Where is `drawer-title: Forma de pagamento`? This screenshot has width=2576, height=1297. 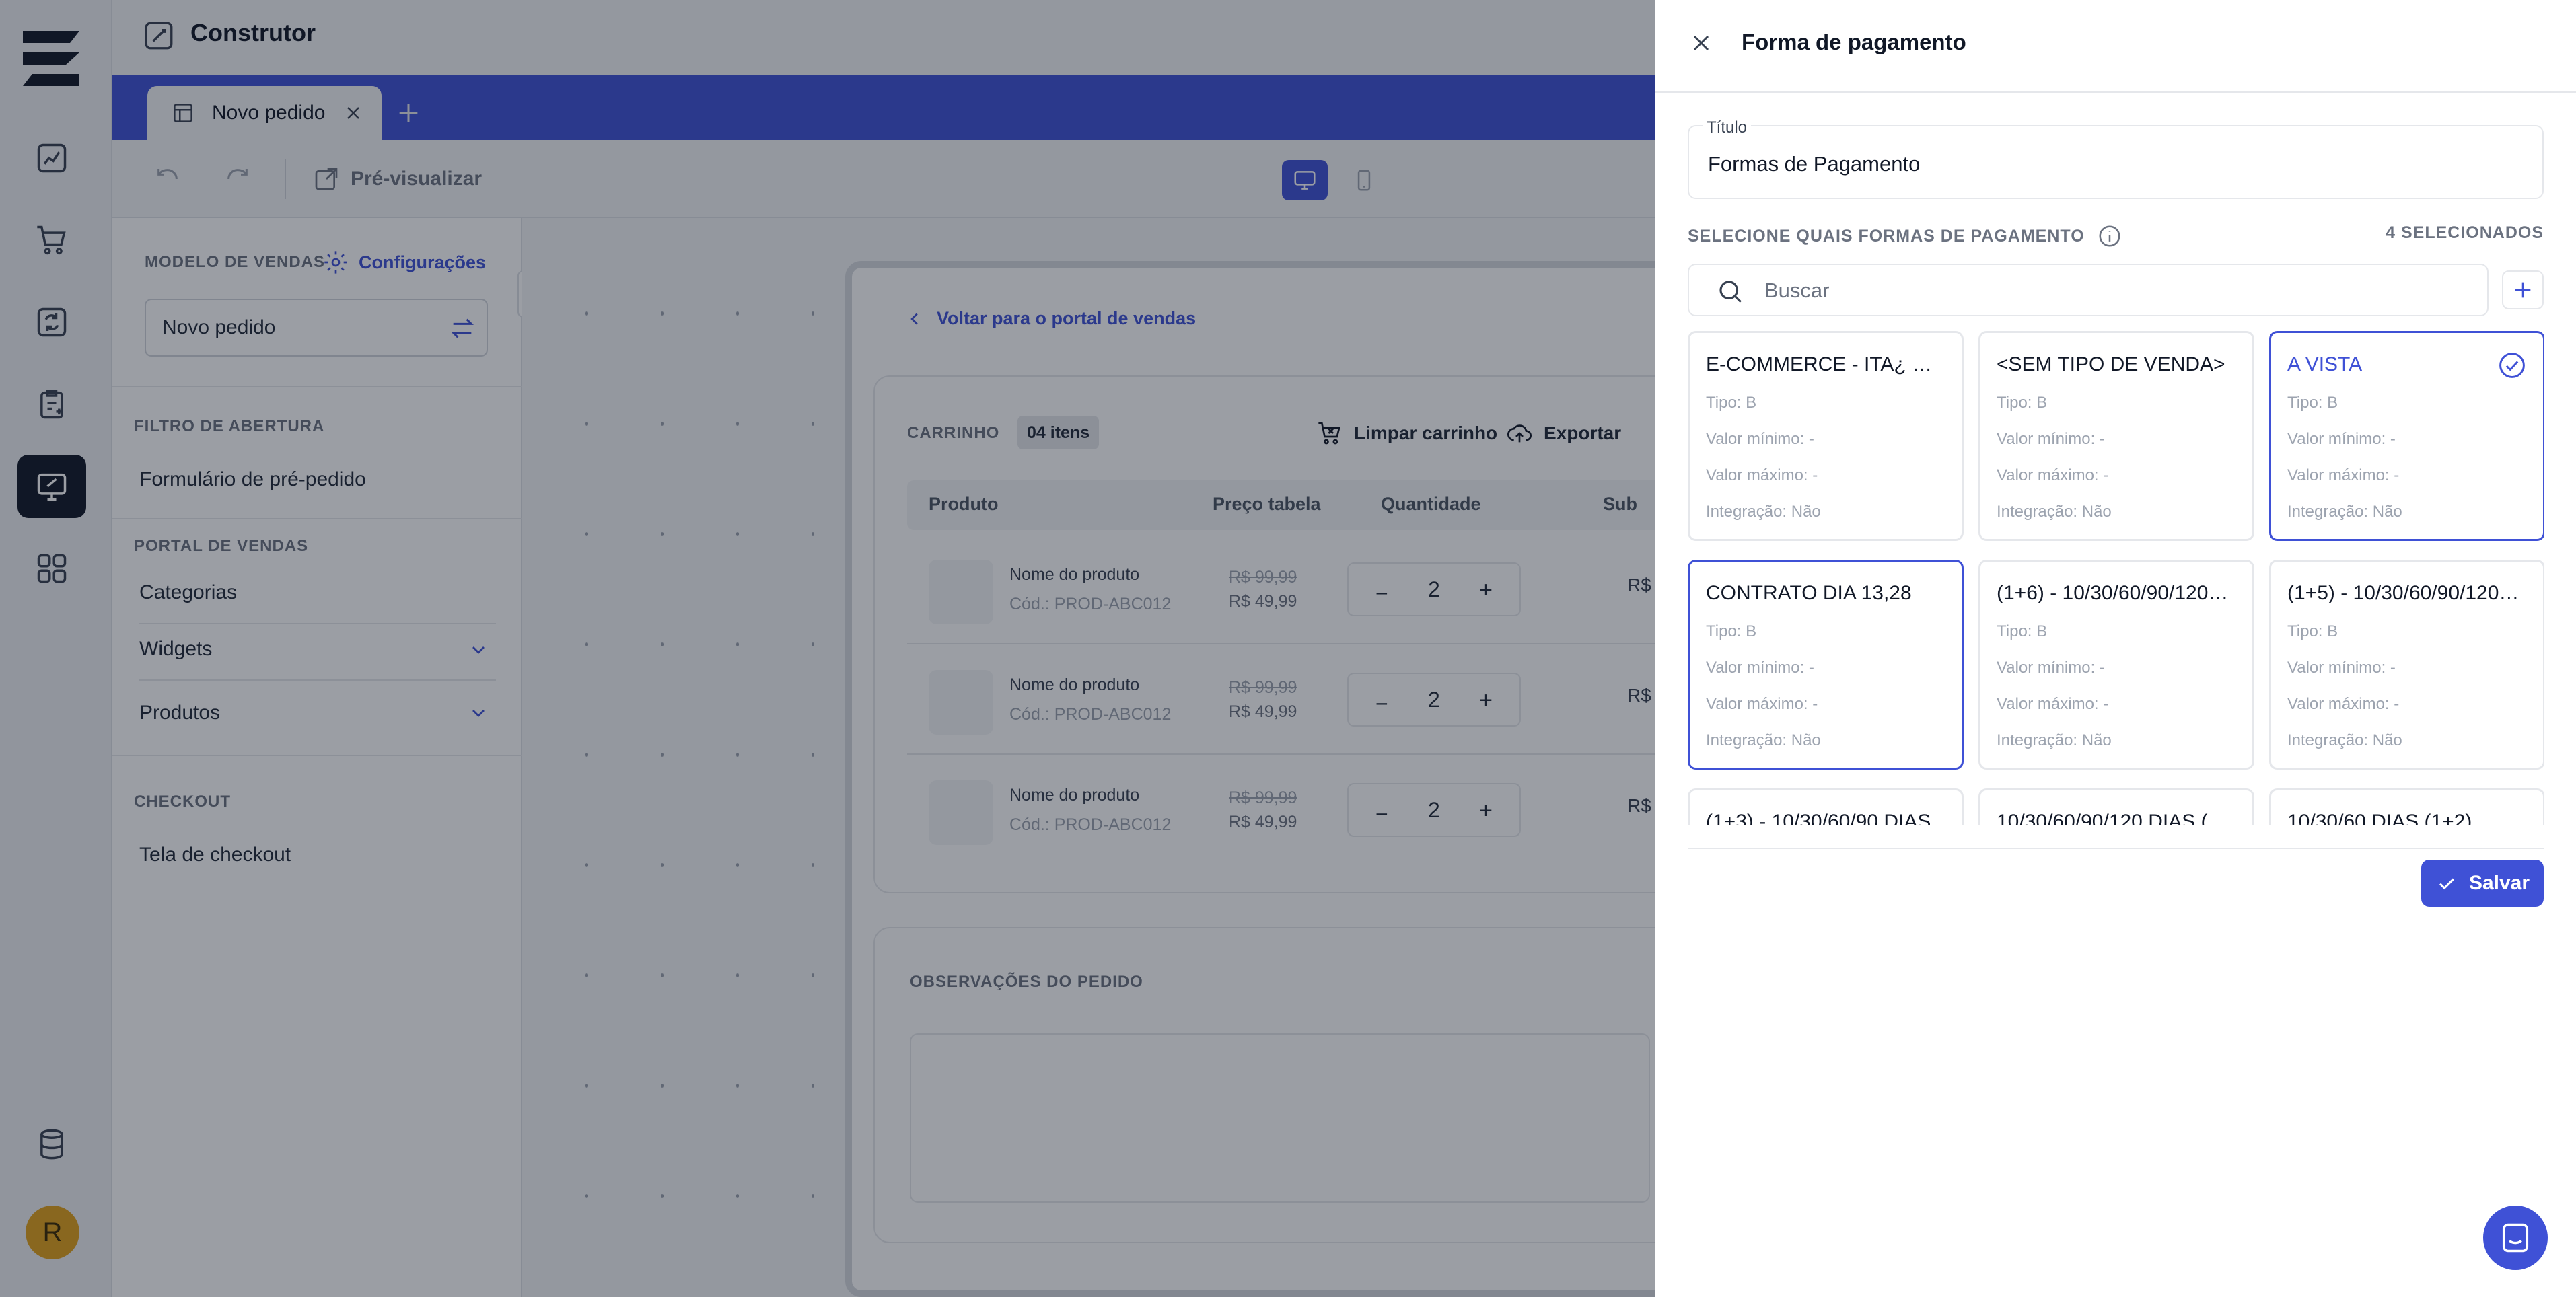
drawer-title: Forma de pagamento is located at coordinates (1854, 42).